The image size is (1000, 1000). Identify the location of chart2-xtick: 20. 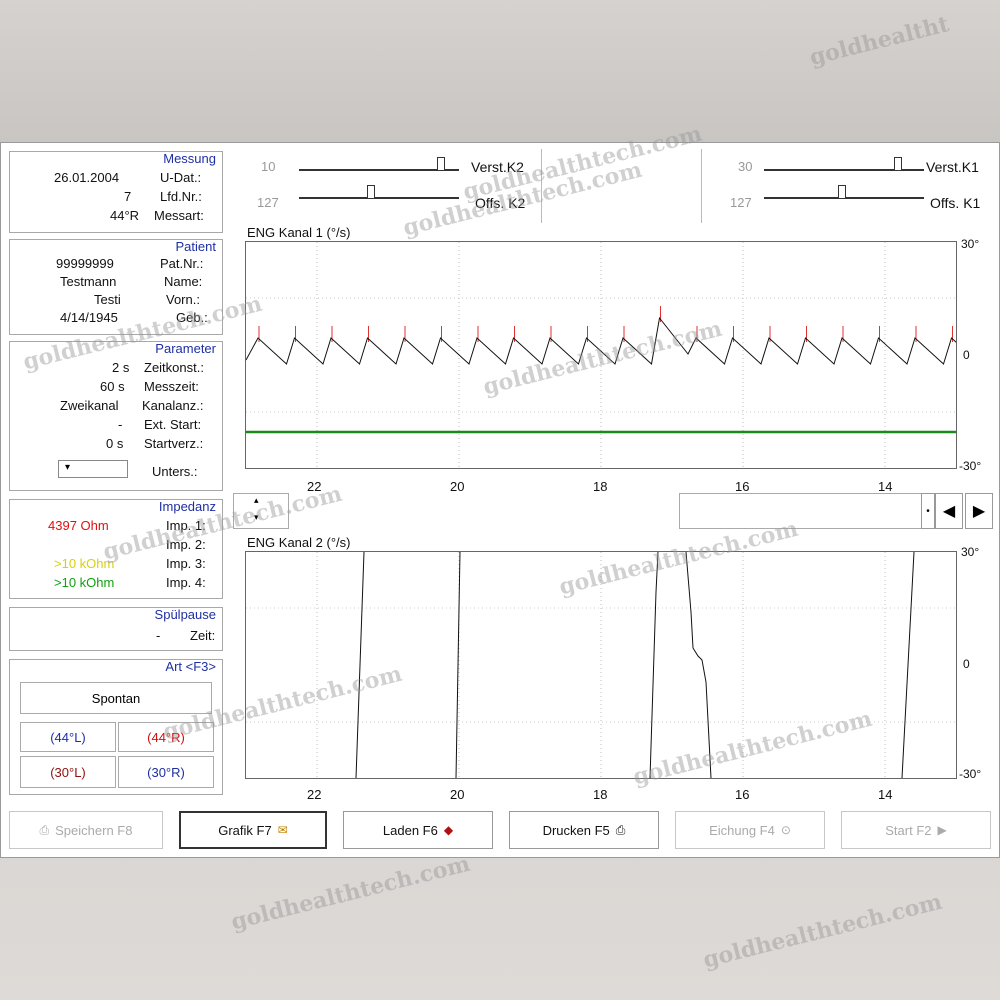
(457, 794).